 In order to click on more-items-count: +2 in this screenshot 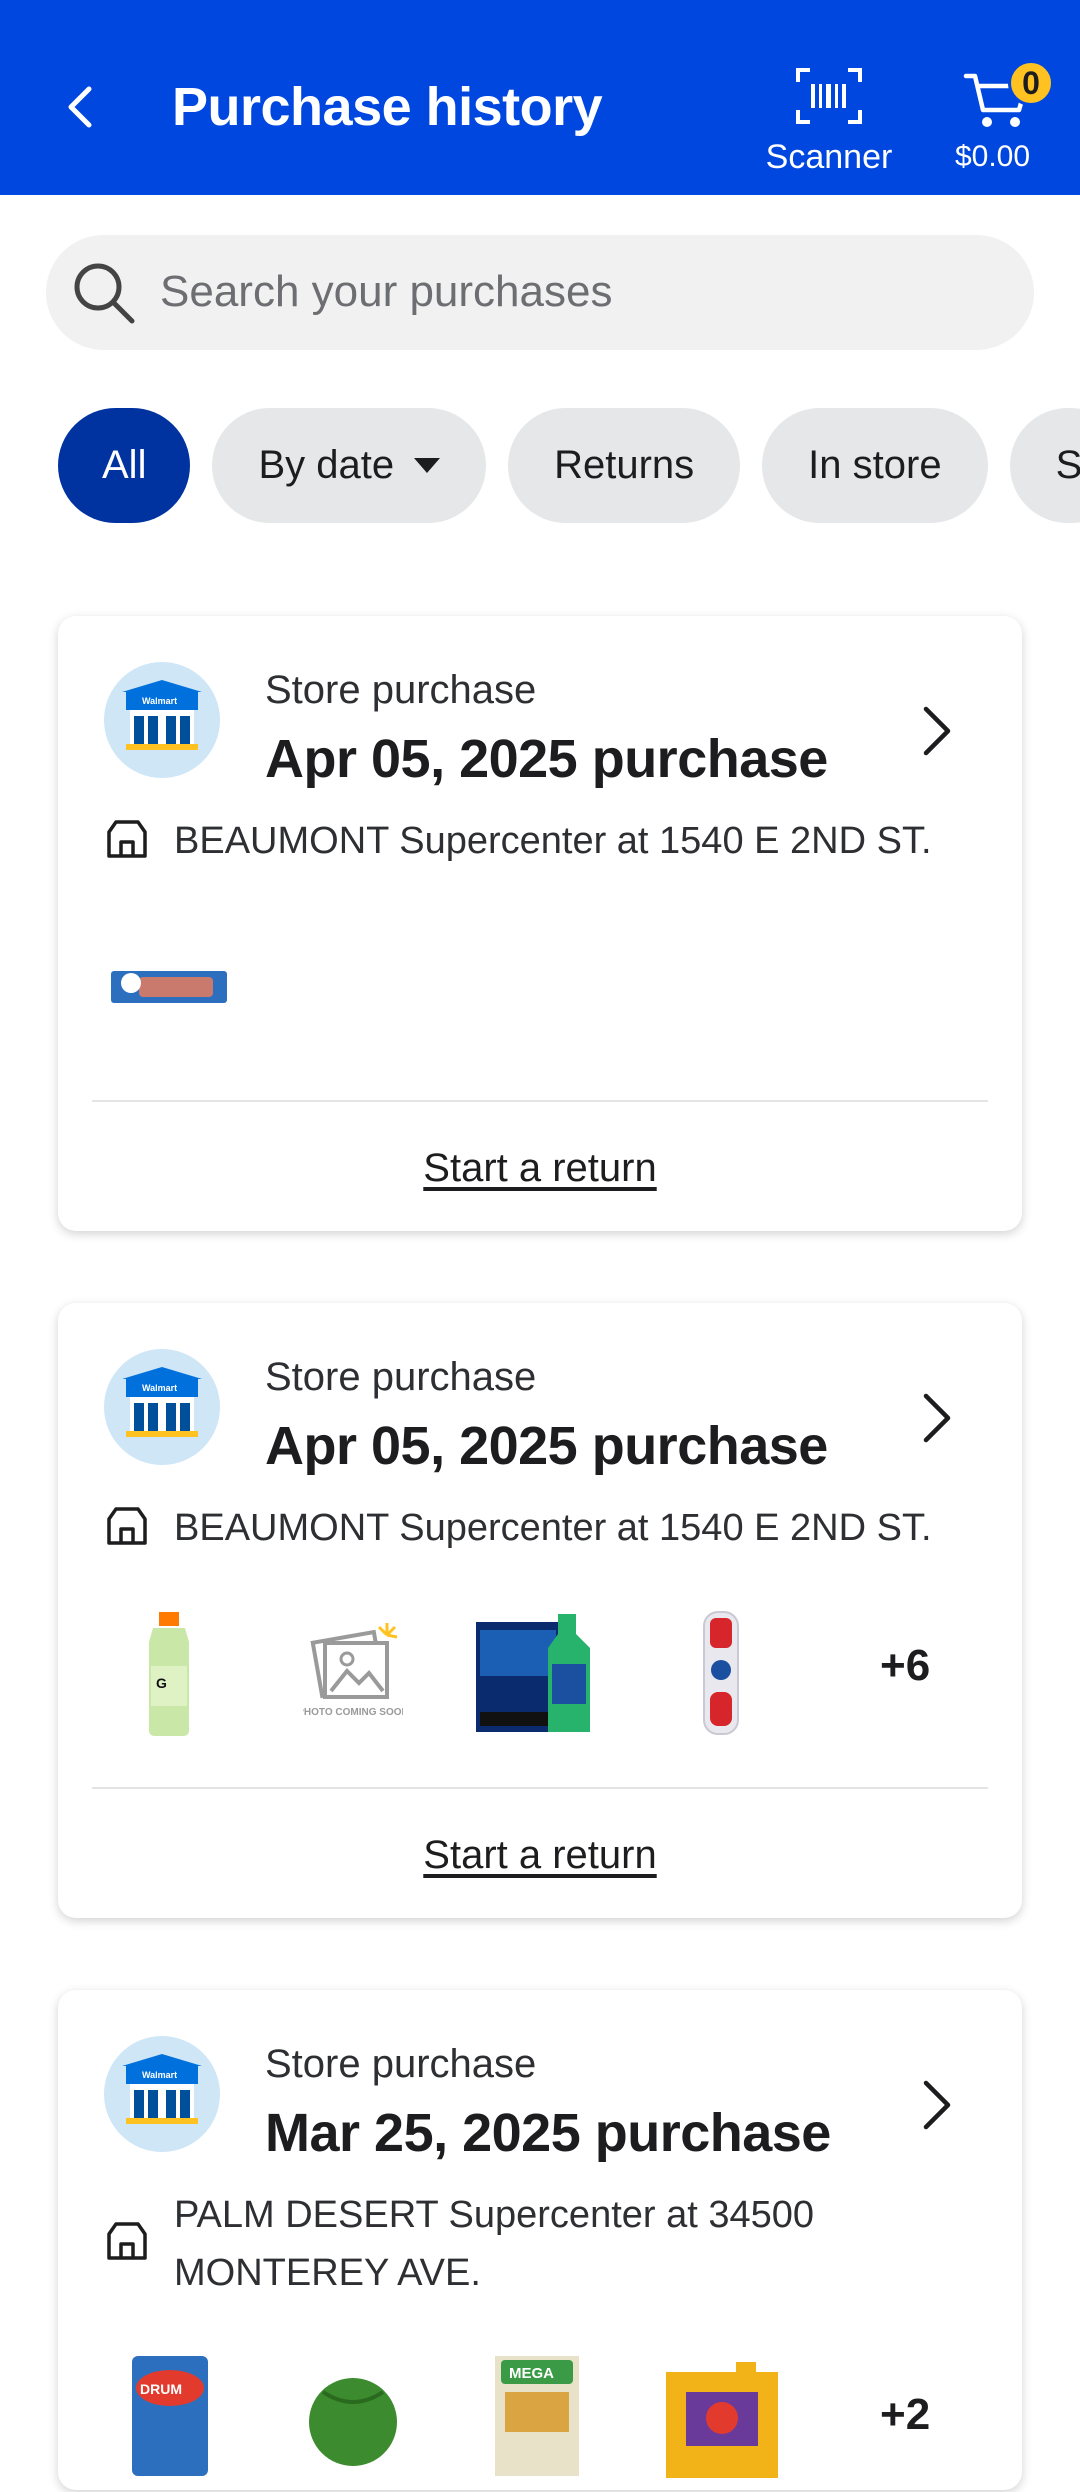, I will do `click(905, 2415)`.